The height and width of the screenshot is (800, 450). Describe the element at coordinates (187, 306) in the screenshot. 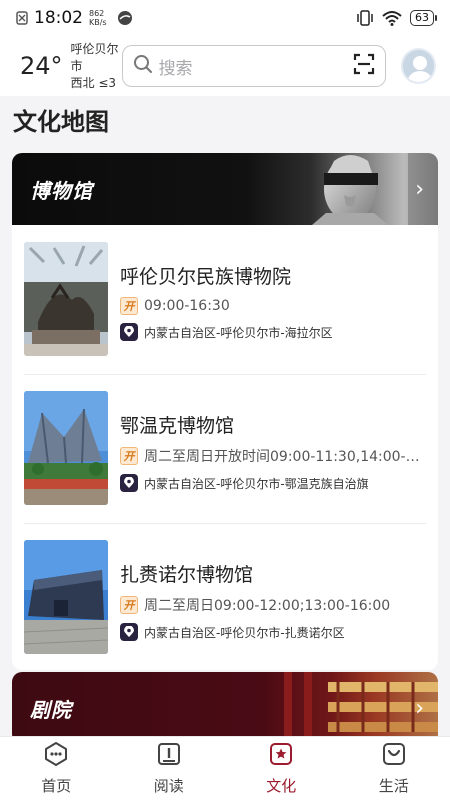

I see `opening-hours: 09:00-16:30` at that location.